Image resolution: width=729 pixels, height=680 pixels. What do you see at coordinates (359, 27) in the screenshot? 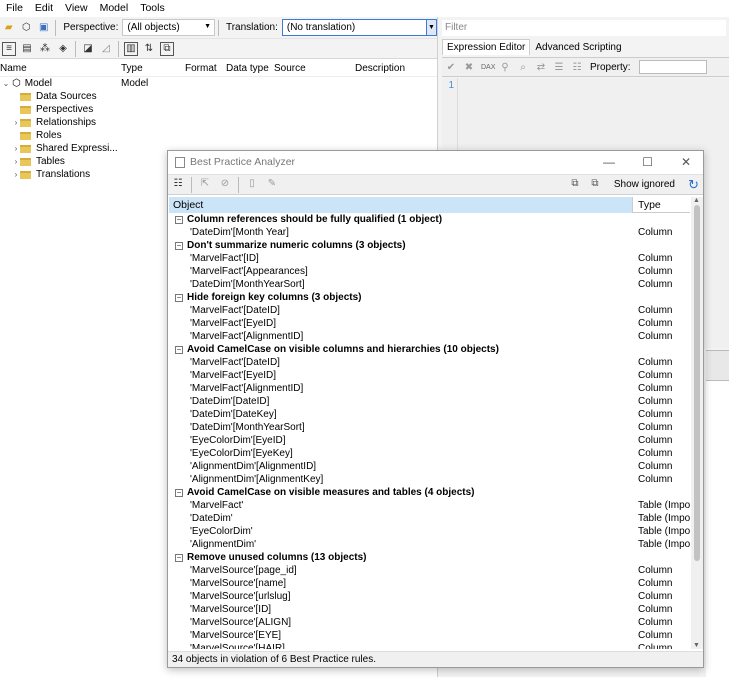
I see `translation-select: (No translation) ▼` at bounding box center [359, 27].